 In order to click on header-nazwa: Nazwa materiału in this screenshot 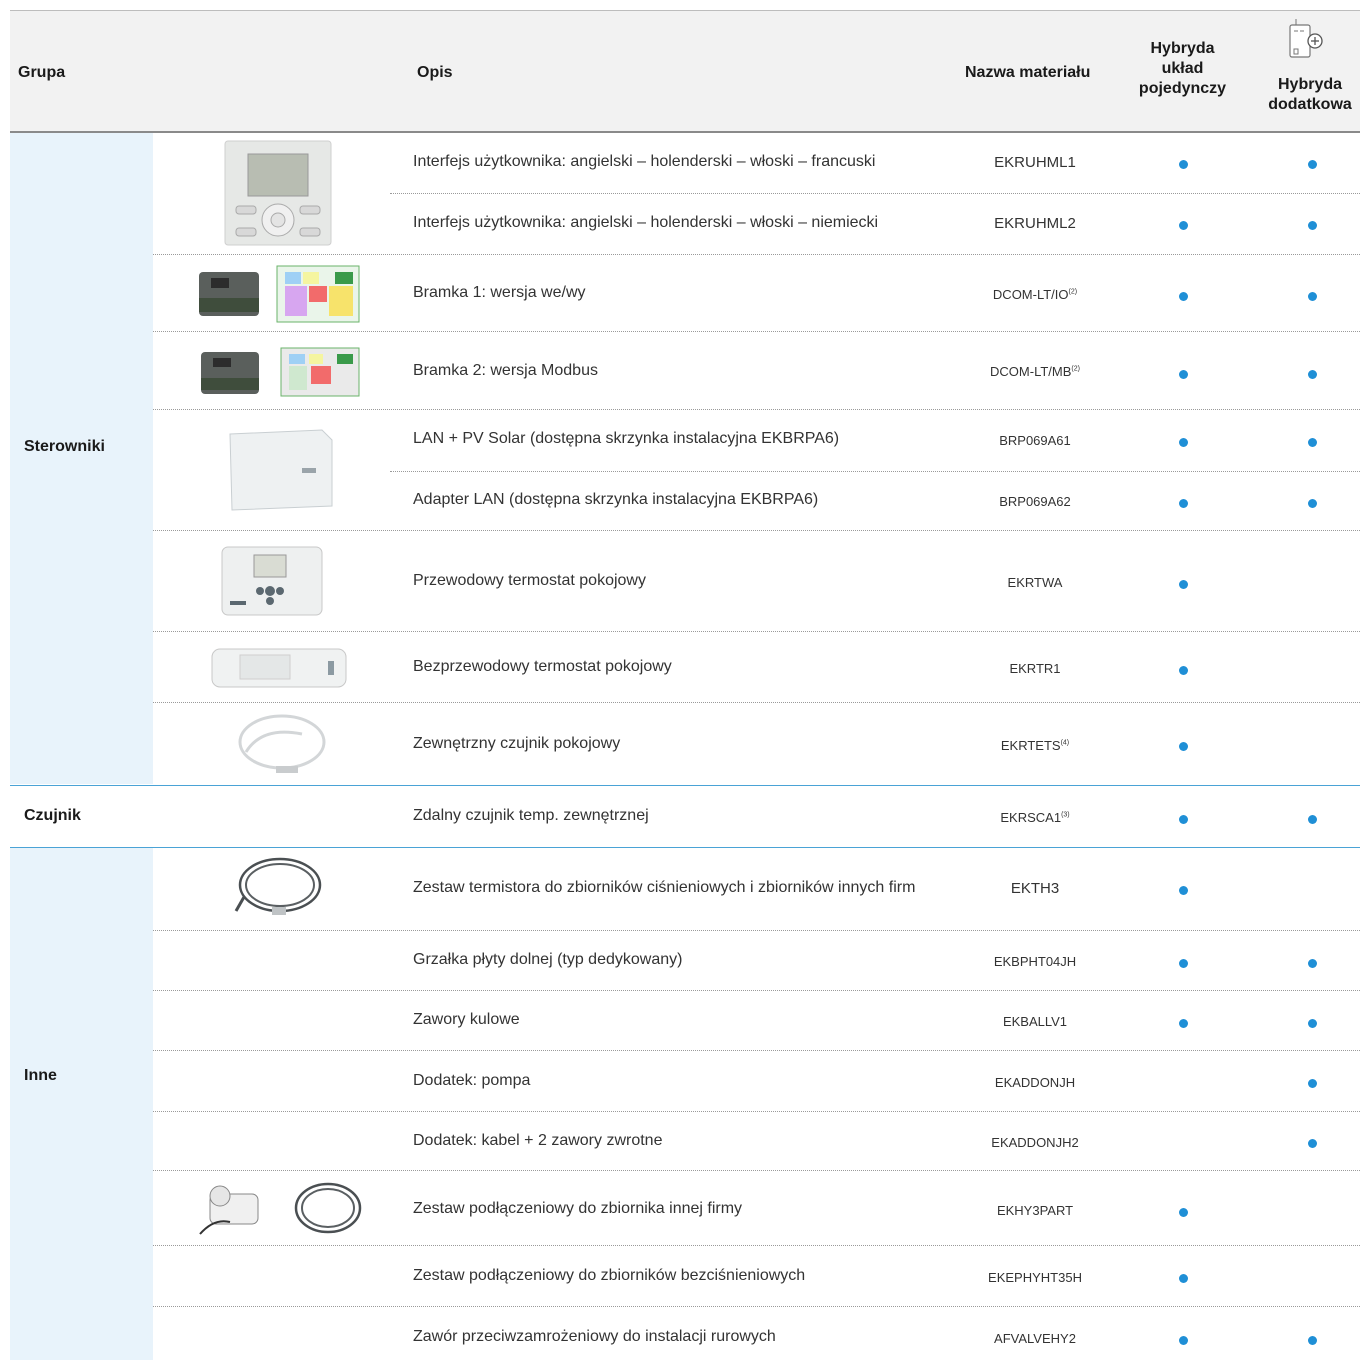, I will do `click(1028, 72)`.